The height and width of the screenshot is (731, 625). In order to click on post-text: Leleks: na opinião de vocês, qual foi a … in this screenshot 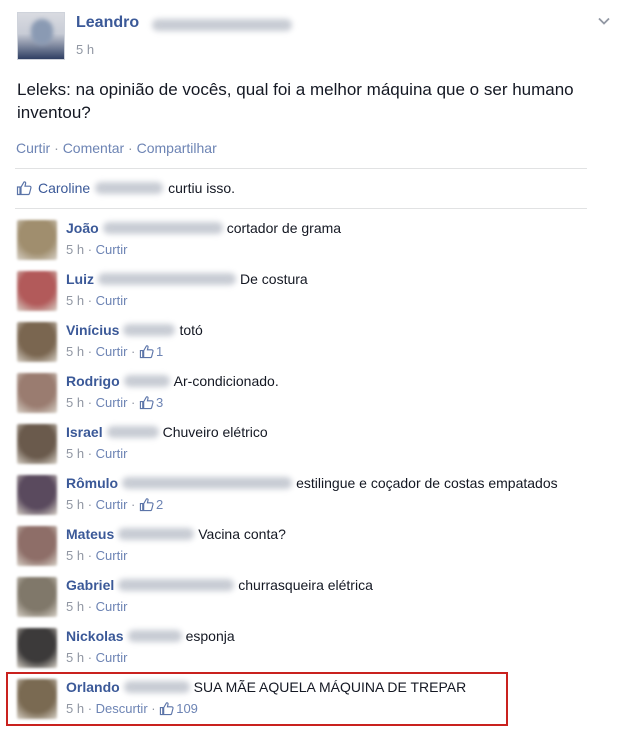, I will do `click(295, 101)`.